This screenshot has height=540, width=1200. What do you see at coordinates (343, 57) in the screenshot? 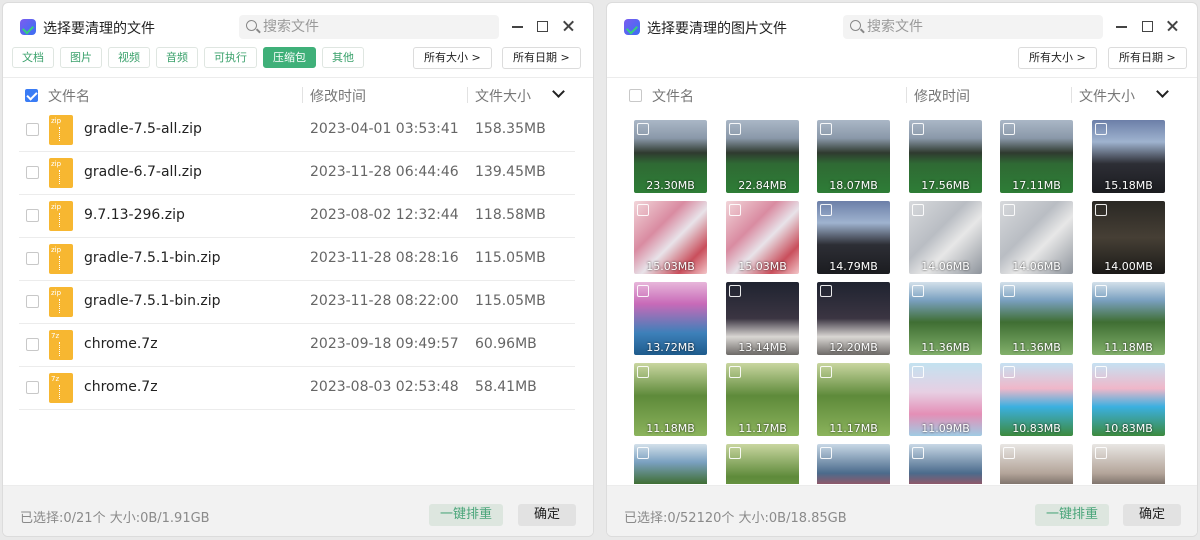
I see `filter-other: 其他` at bounding box center [343, 57].